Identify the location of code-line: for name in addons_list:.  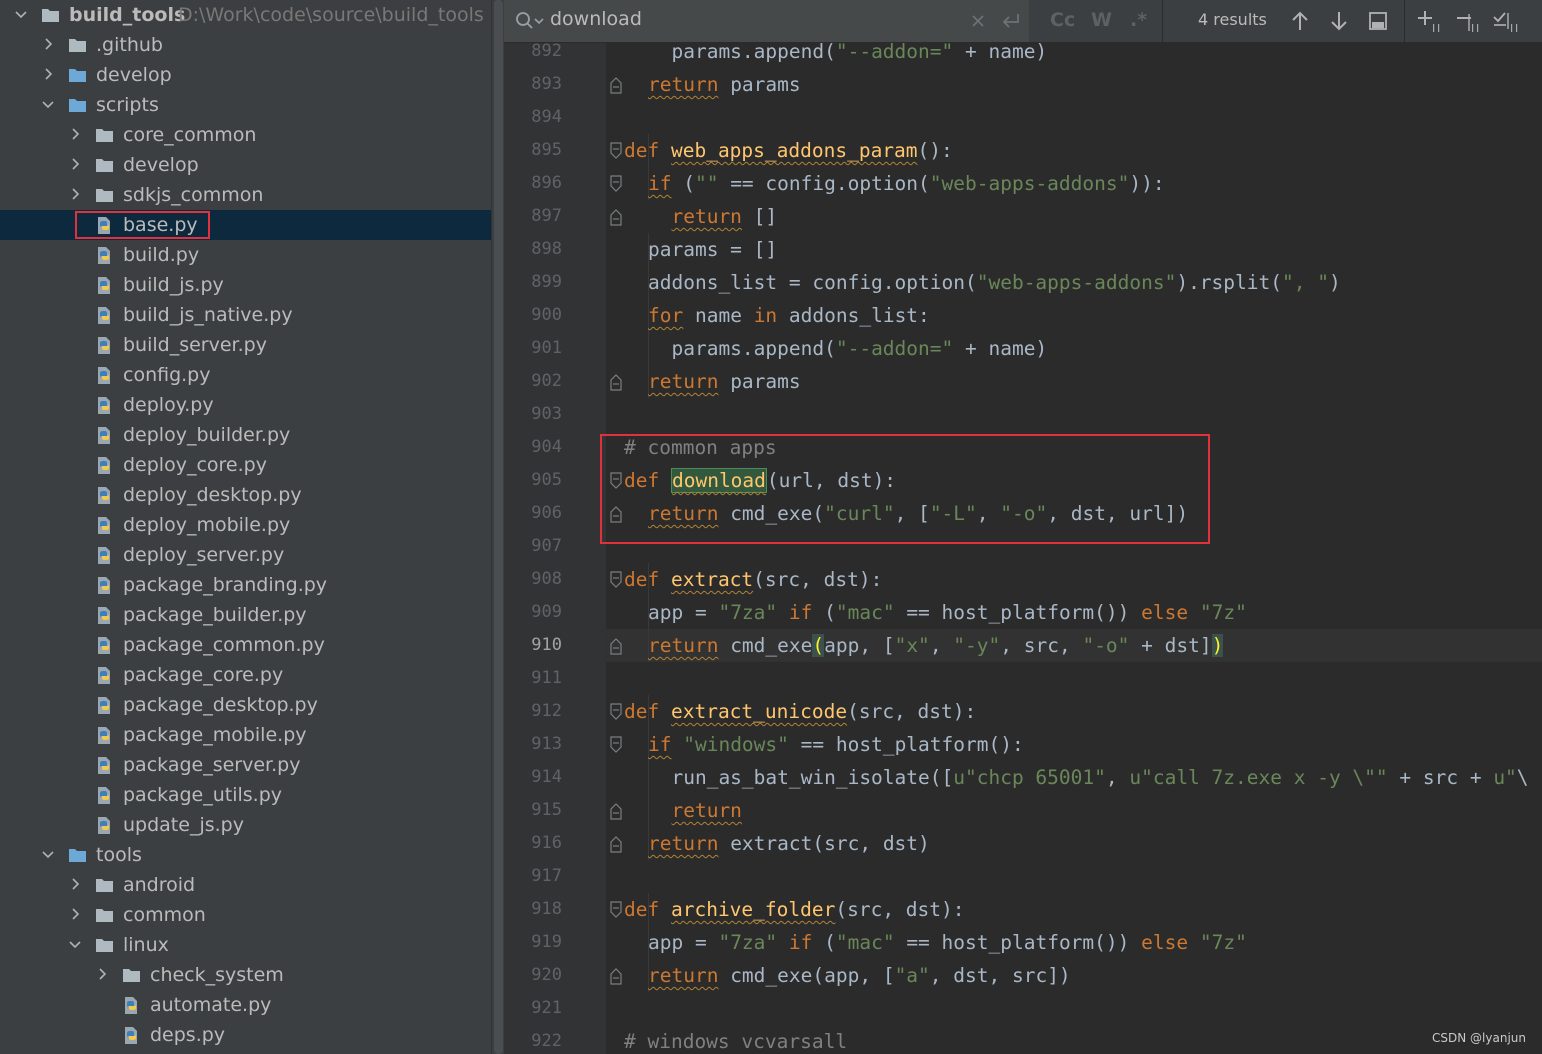
(789, 315).